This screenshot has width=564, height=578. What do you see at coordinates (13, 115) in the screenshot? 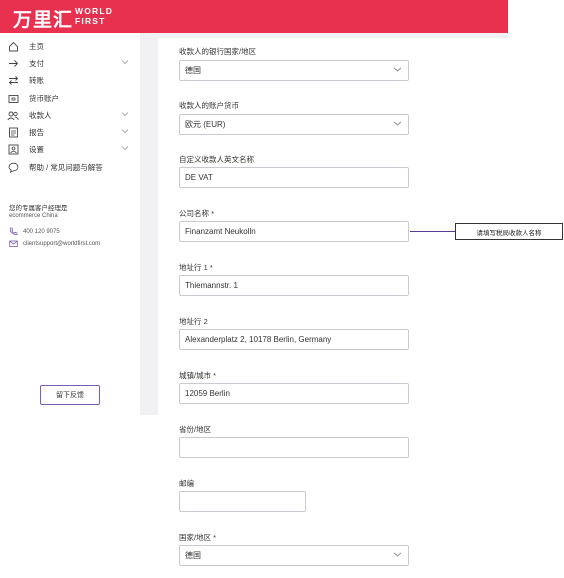
I see `users-icon` at bounding box center [13, 115].